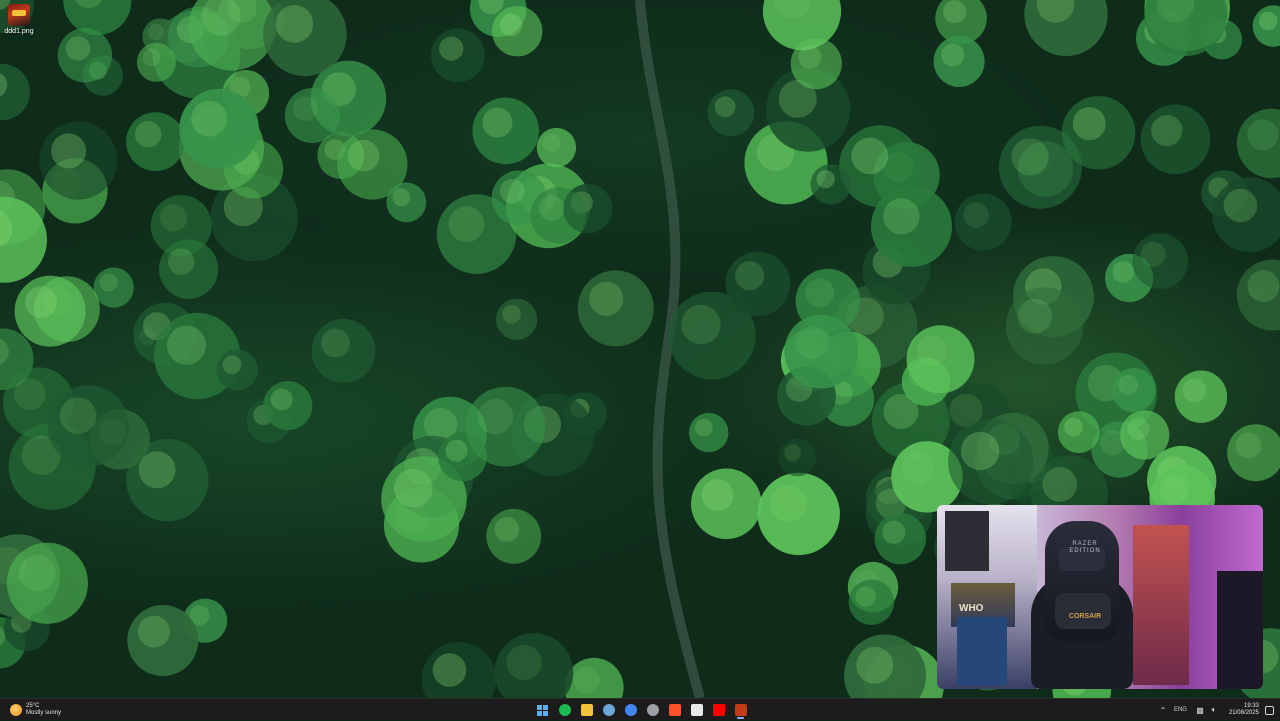  I want to click on chrome-icon, so click(630, 710).